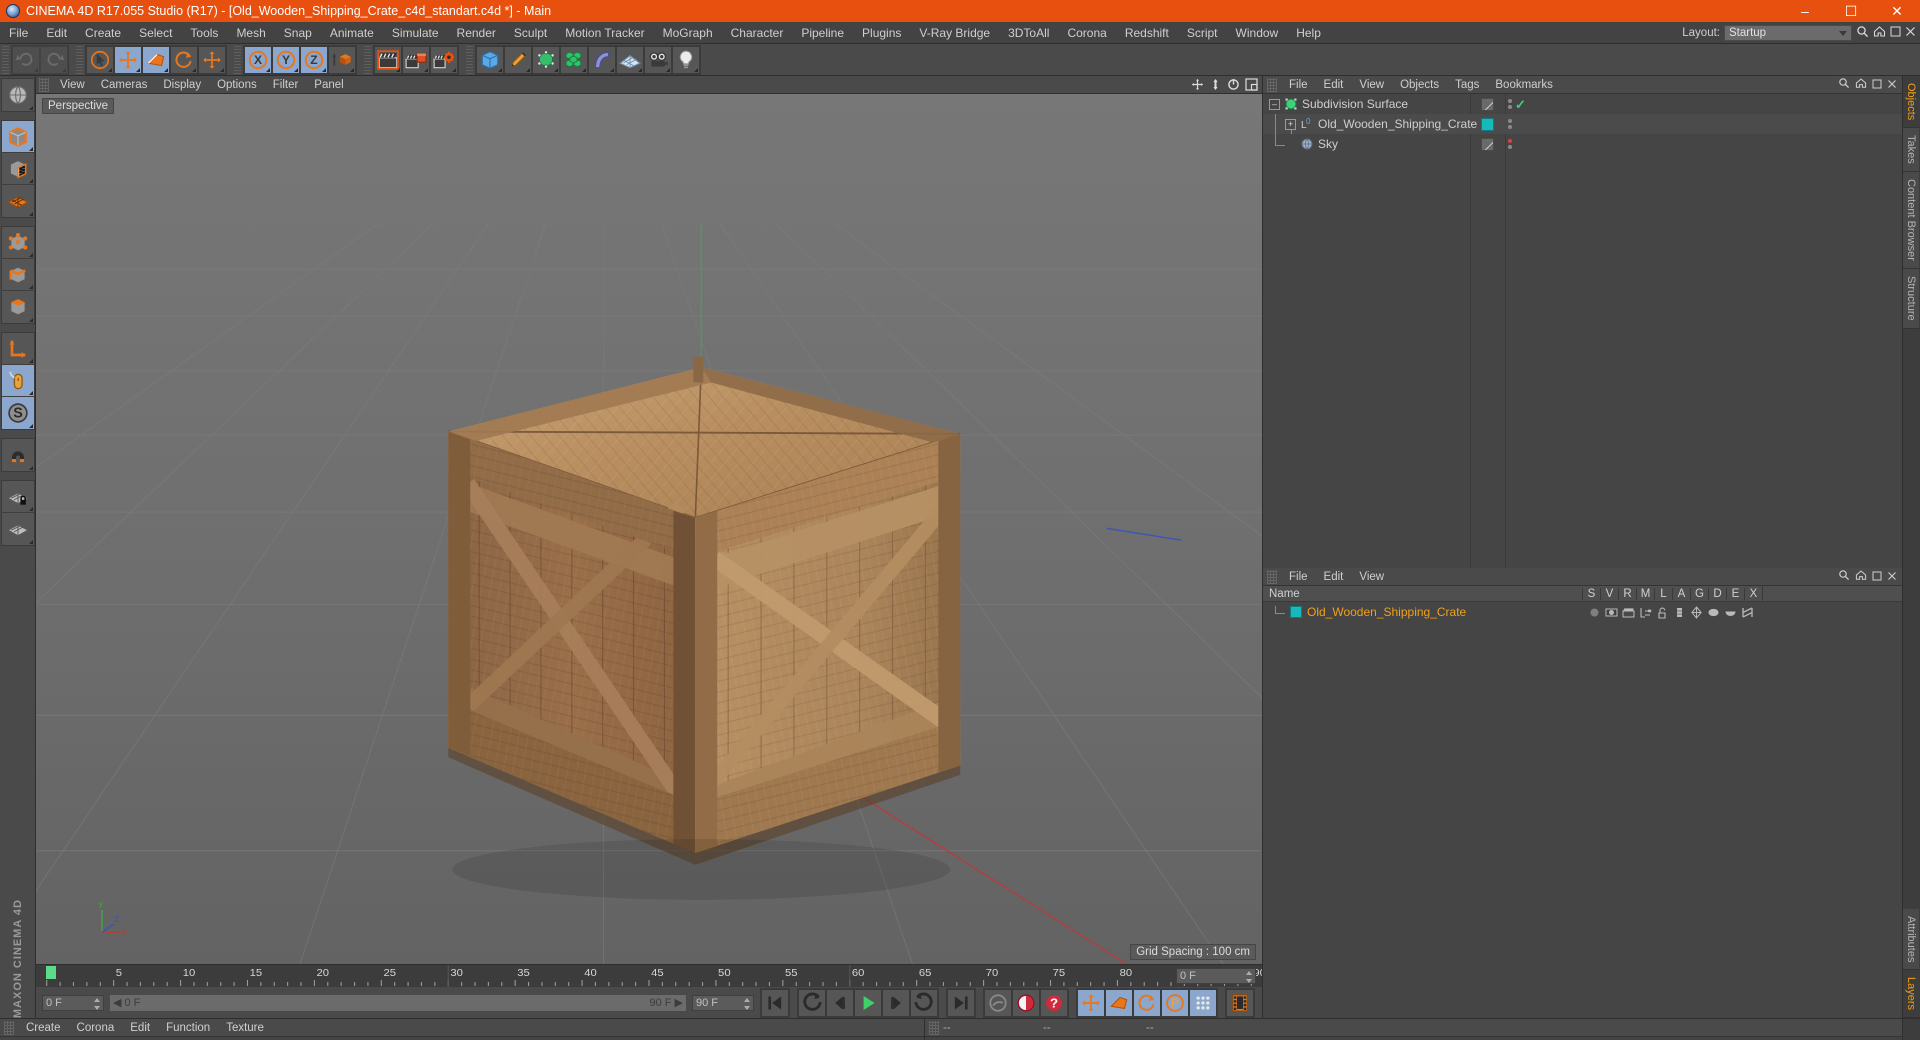 The image size is (1920, 1040). Describe the element at coordinates (881, 33) in the screenshot. I see `menu-item-plugins: Plugins` at that location.